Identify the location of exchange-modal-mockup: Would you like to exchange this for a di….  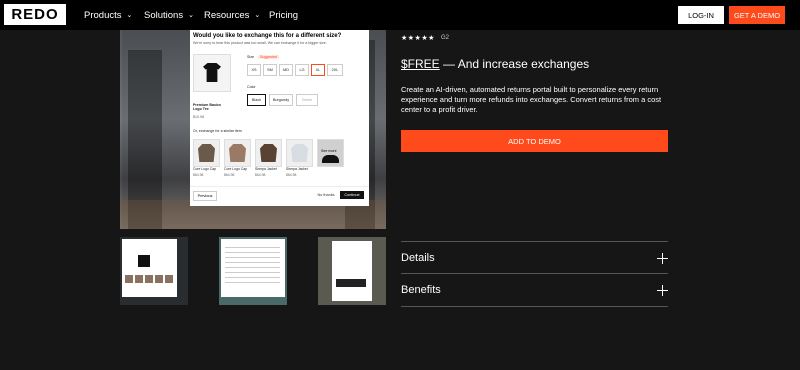
(279, 118).